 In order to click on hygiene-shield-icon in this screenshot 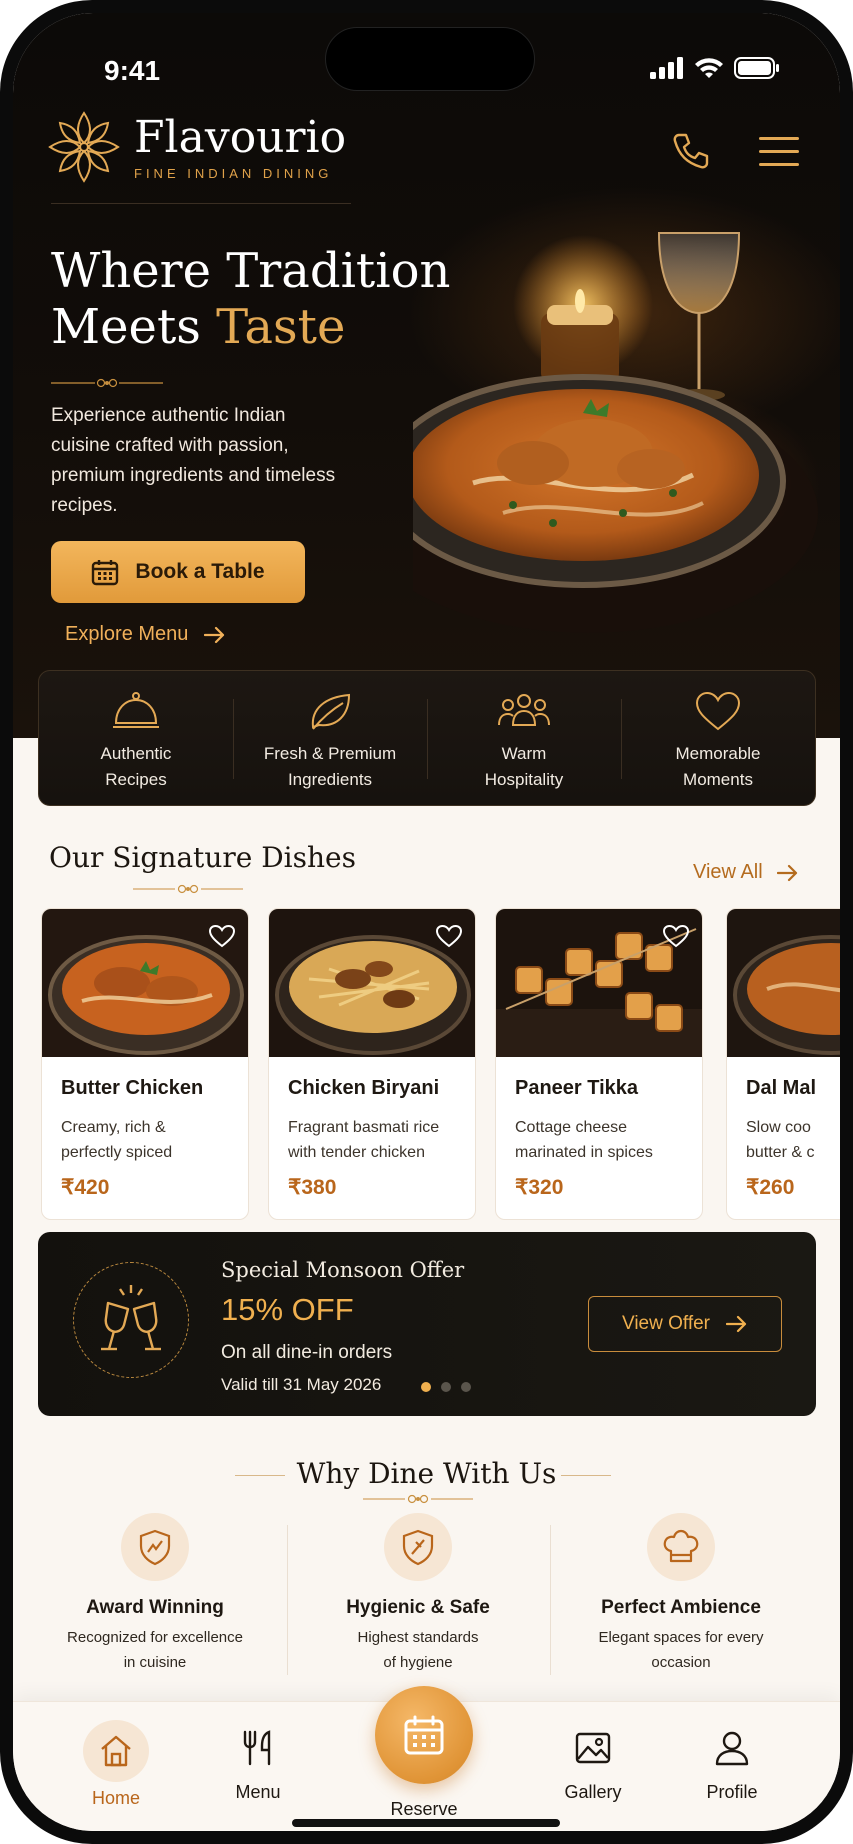, I will do `click(418, 1547)`.